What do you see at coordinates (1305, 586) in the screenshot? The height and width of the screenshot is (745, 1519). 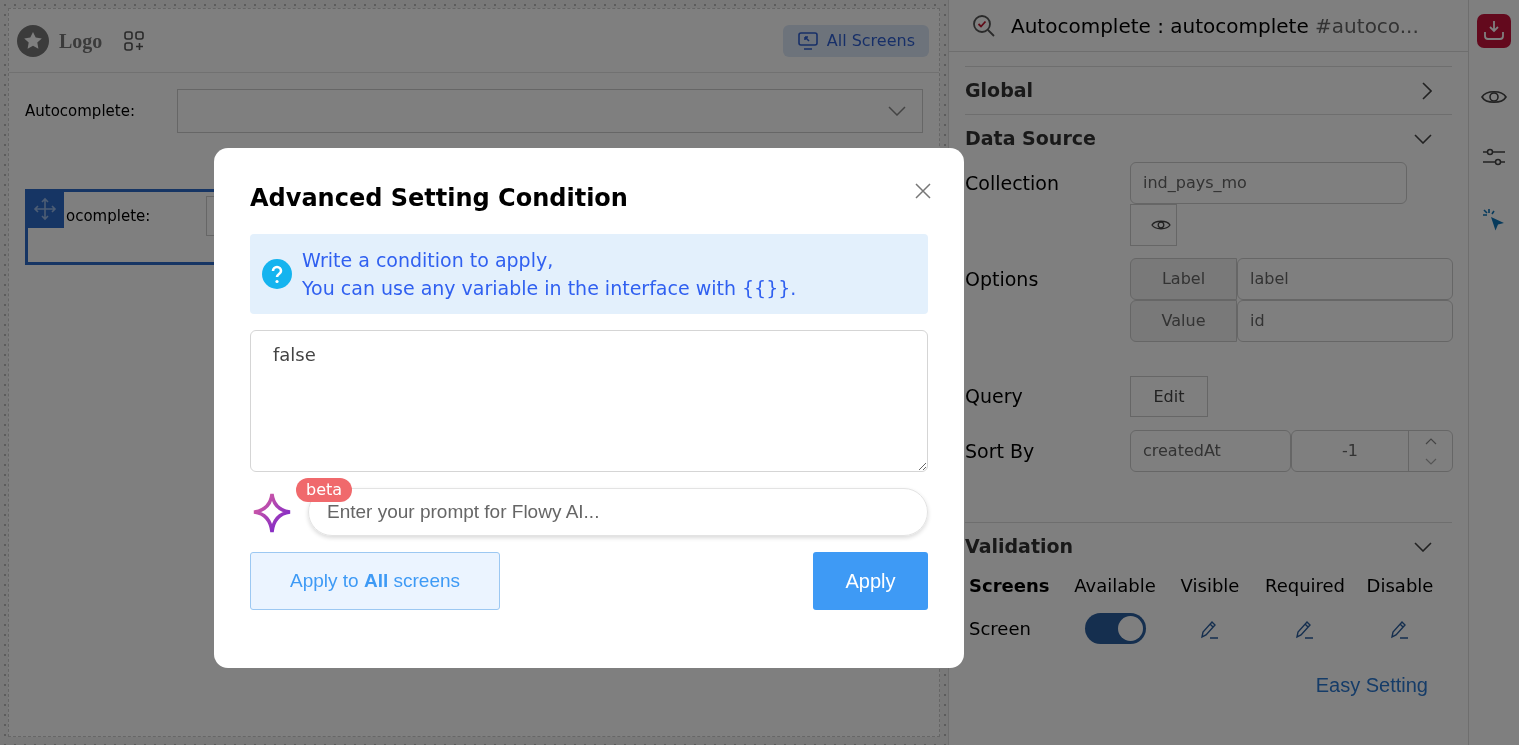 I see `column-header: Required` at bounding box center [1305, 586].